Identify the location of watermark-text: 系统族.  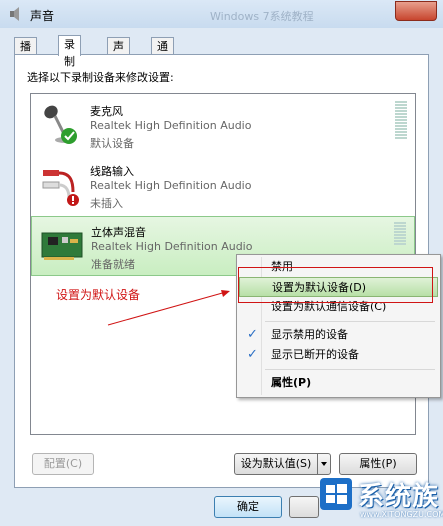
(399, 497).